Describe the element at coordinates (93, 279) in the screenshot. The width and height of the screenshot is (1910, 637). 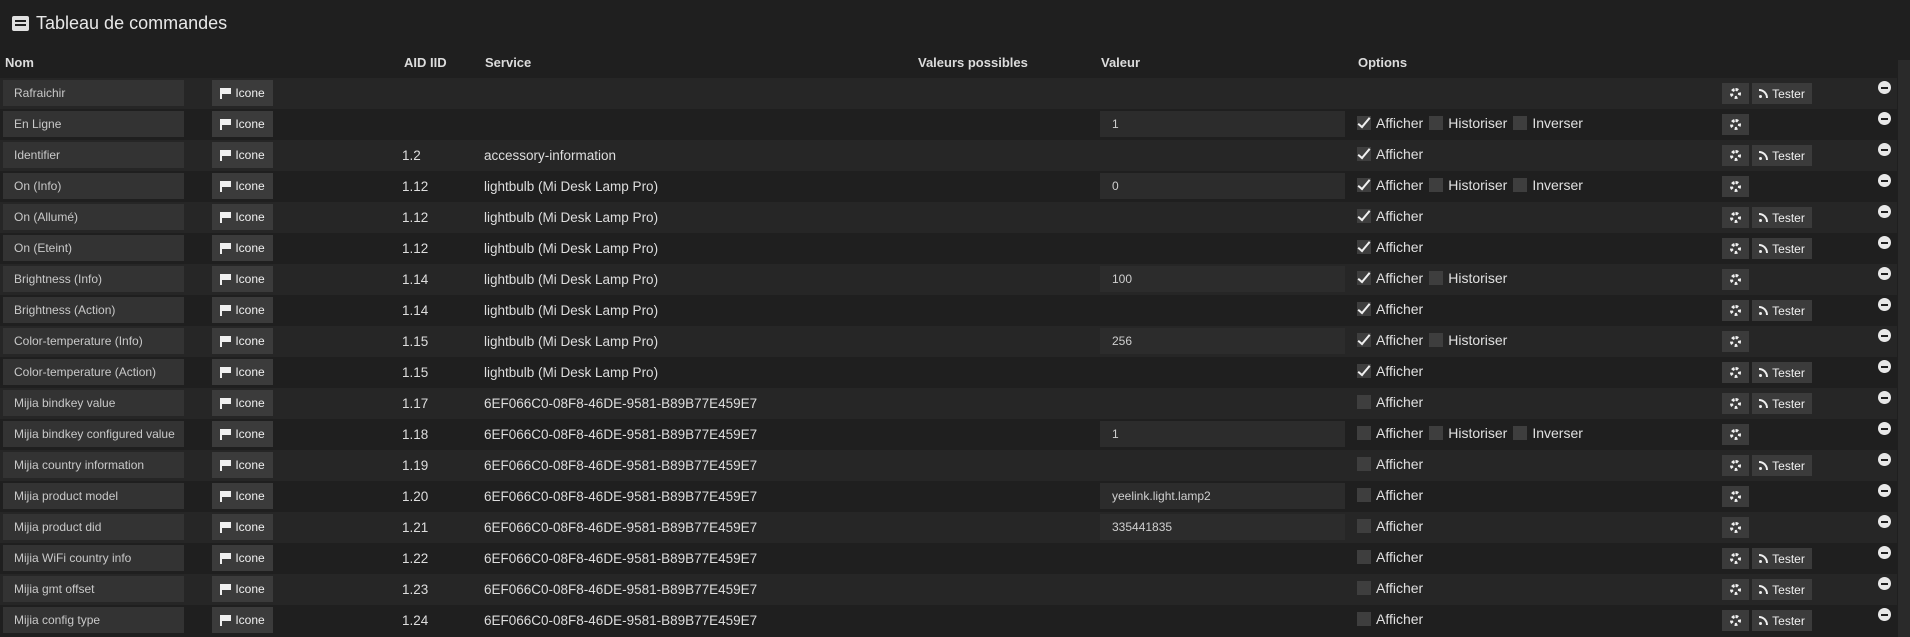
I see `command-name-field: Brightness (Info)` at that location.